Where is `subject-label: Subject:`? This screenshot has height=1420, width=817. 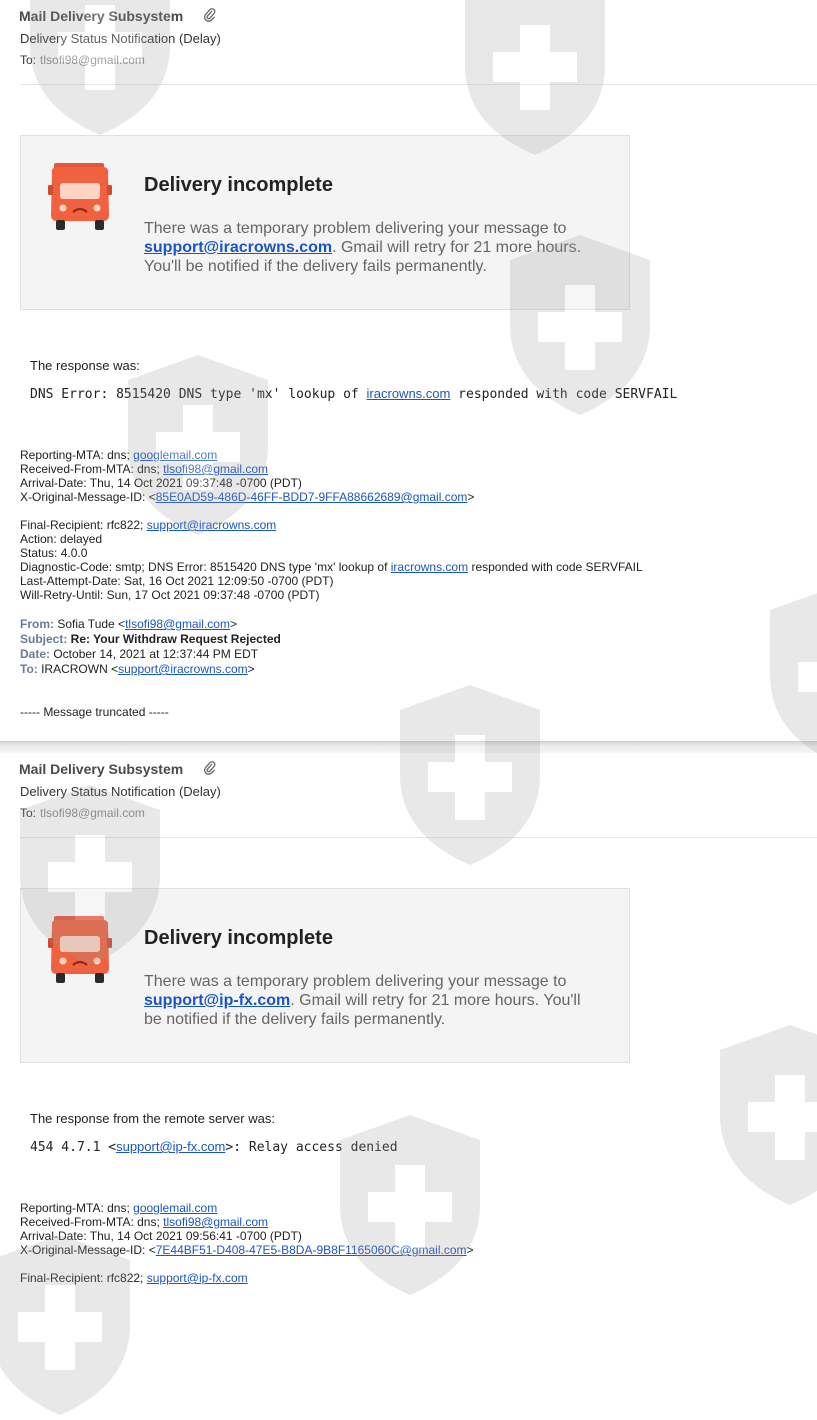
subject-label: Subject: is located at coordinates (44, 639).